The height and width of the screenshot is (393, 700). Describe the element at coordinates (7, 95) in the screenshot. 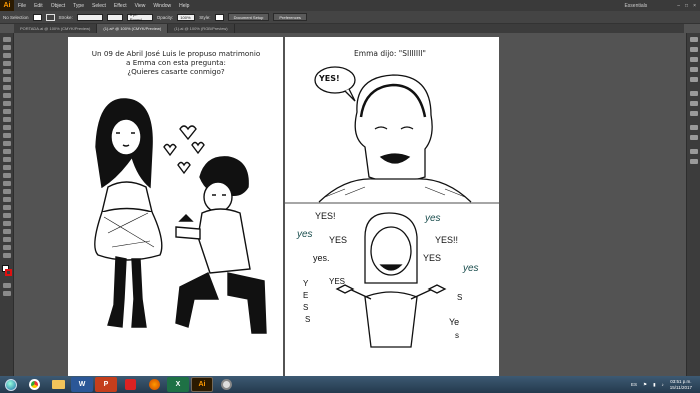

I see `rectangle-tool-icon` at that location.